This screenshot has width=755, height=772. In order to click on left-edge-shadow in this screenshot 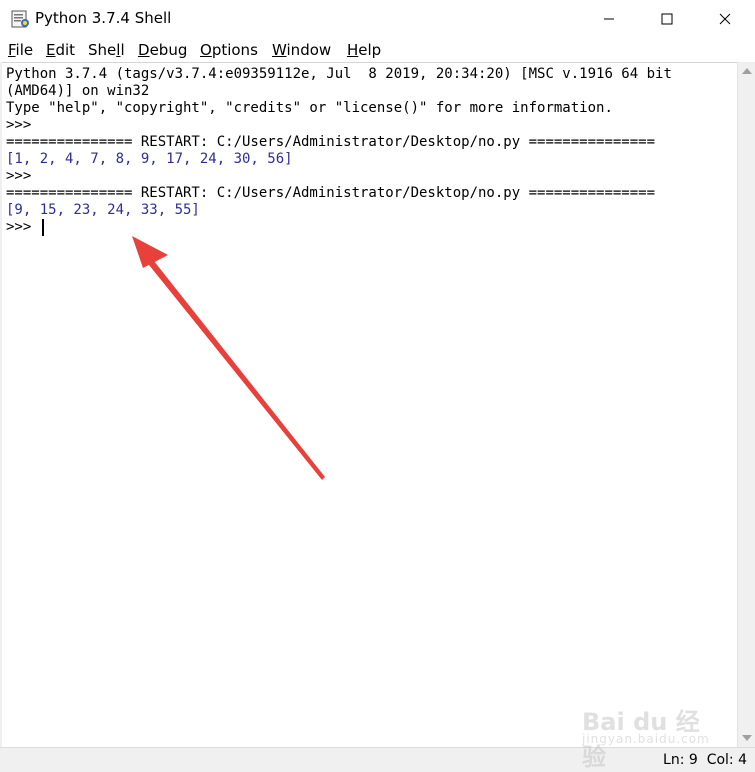, I will do `click(1, 404)`.